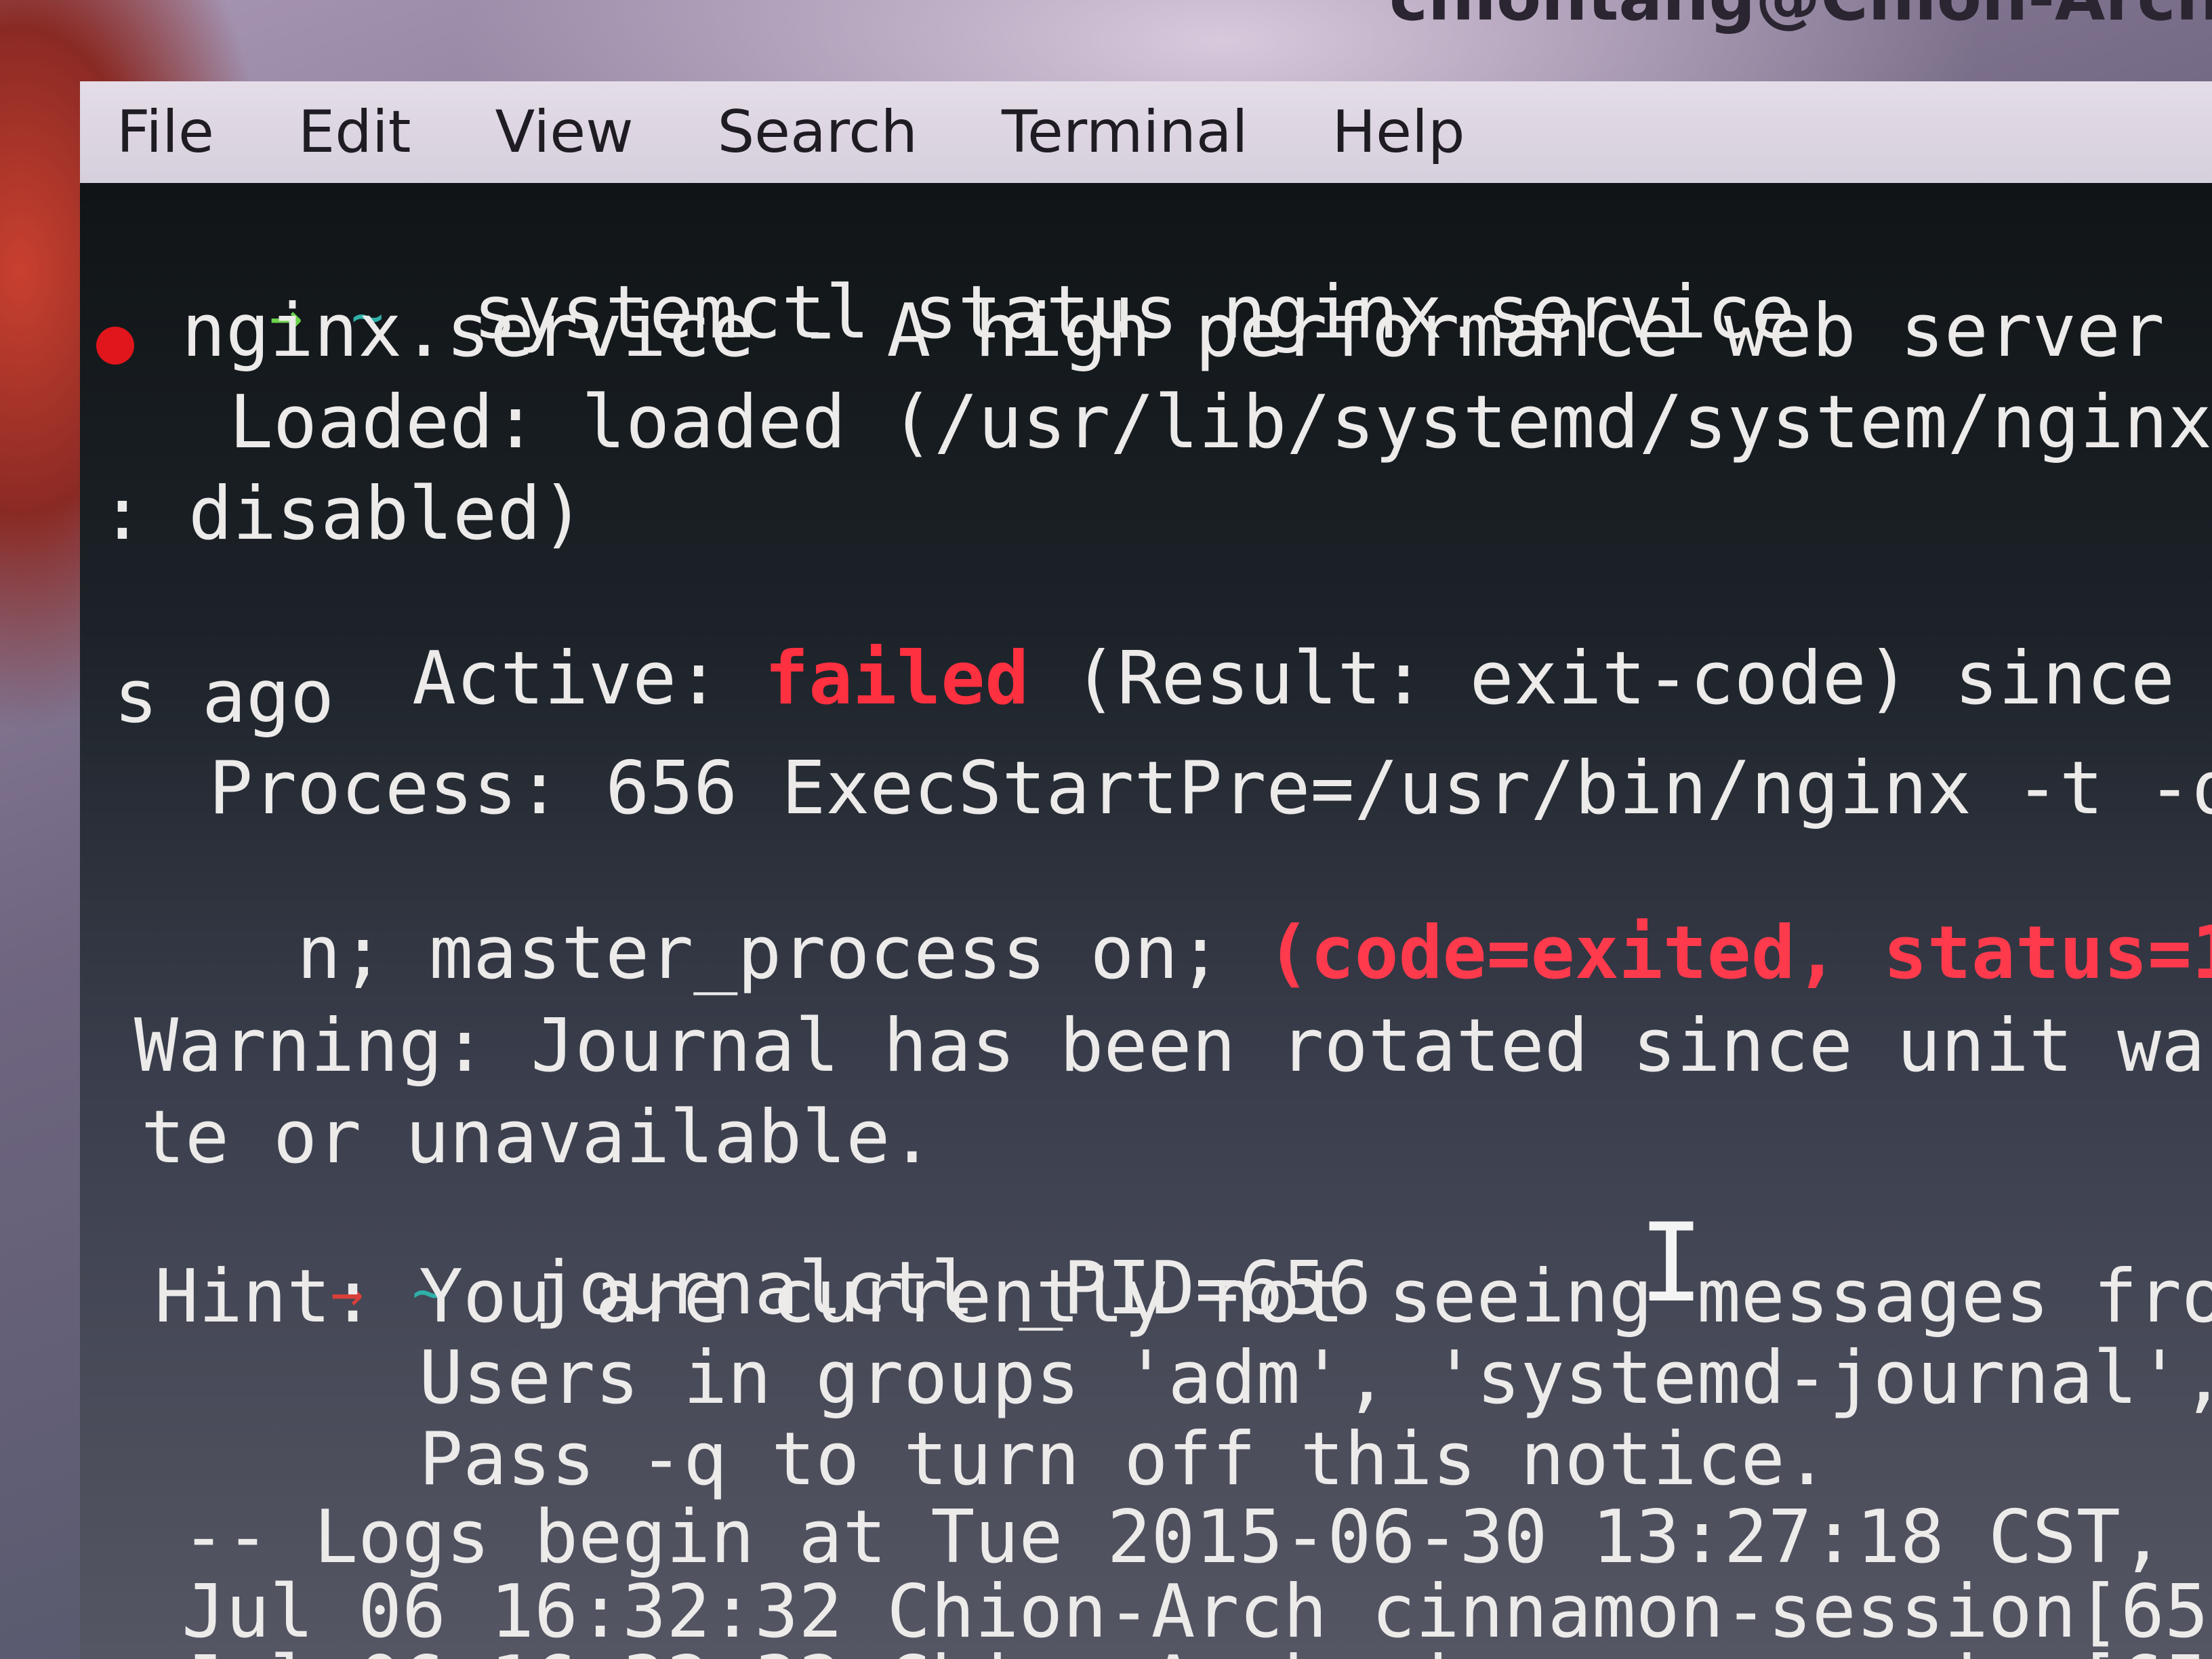  I want to click on menu-terminal: Terminal, so click(1125, 132).